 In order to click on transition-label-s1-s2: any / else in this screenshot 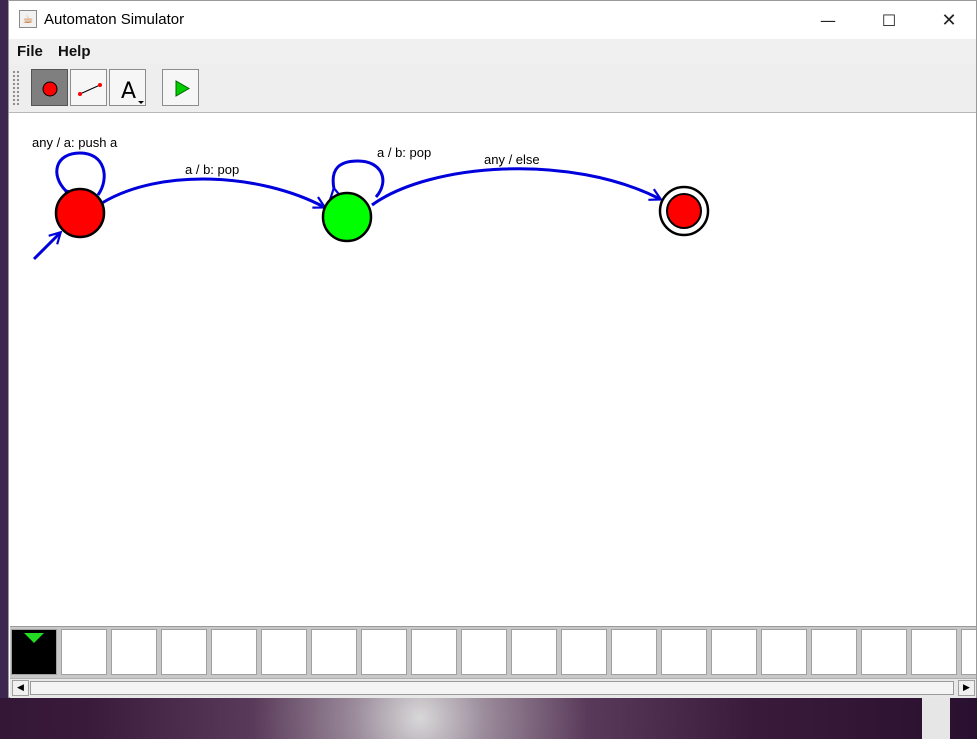, I will do `click(512, 159)`.